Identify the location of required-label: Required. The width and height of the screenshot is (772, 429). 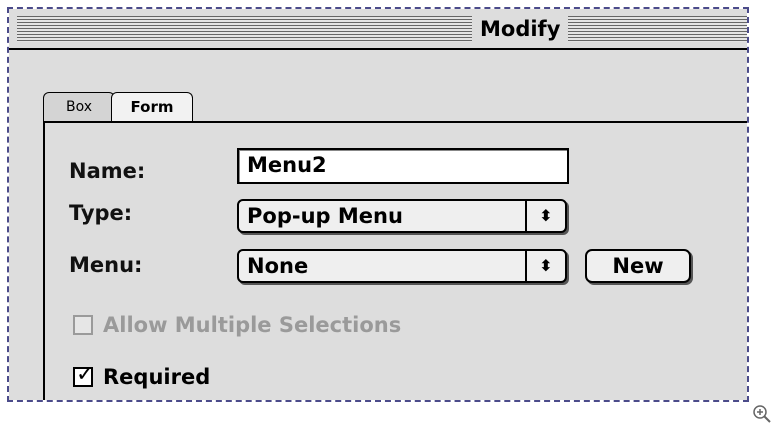
(157, 377).